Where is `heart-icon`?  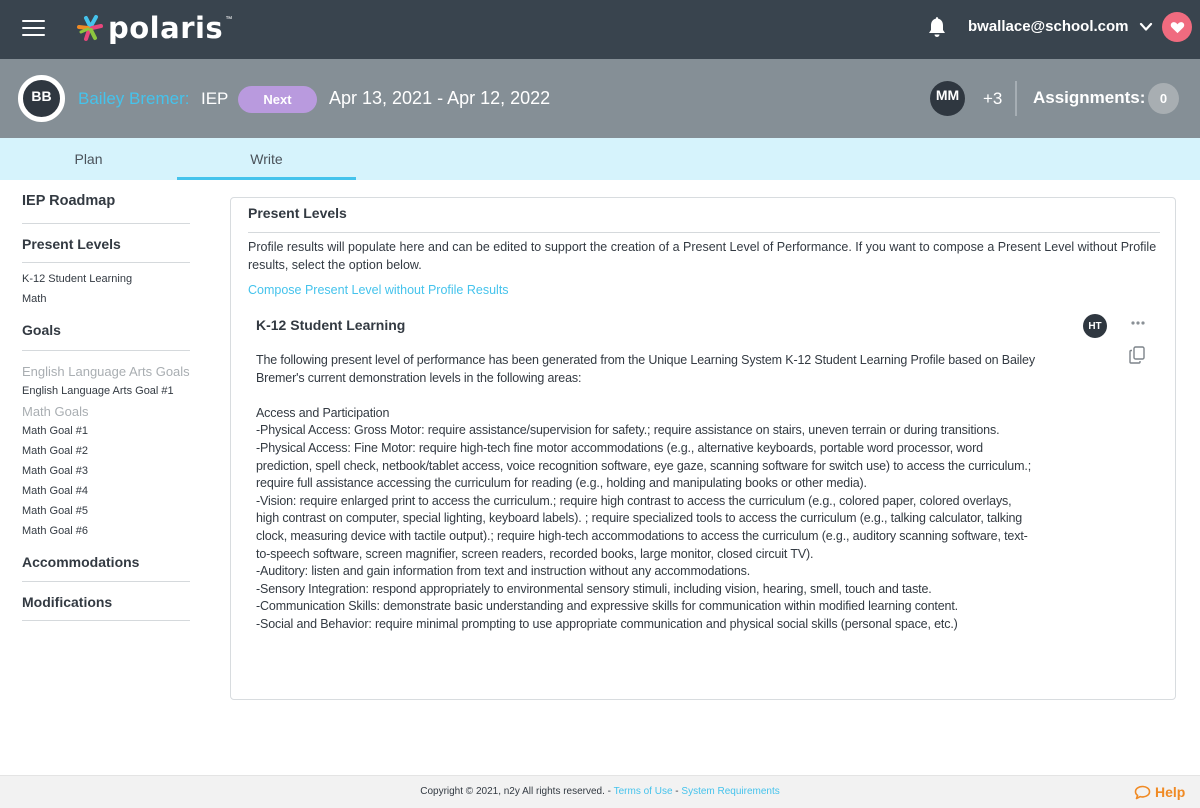 heart-icon is located at coordinates (1177, 27).